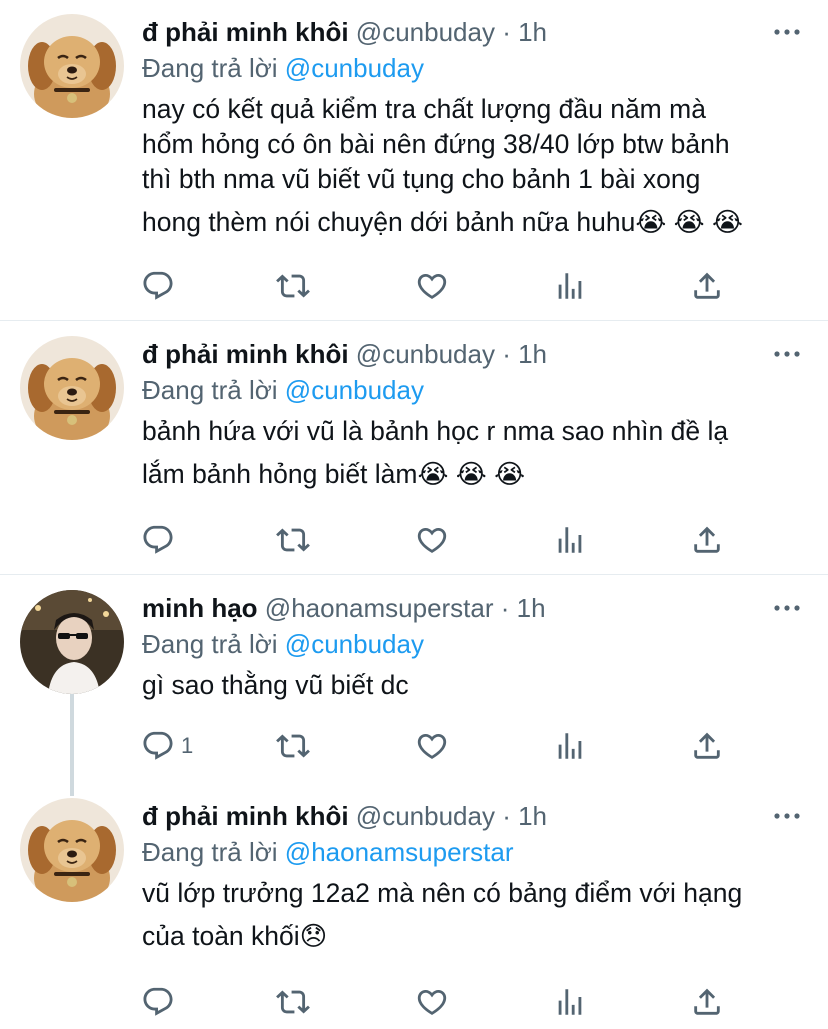 The image size is (828, 1029). I want to click on reply-mention-link: @haonamsuperstar, so click(399, 852).